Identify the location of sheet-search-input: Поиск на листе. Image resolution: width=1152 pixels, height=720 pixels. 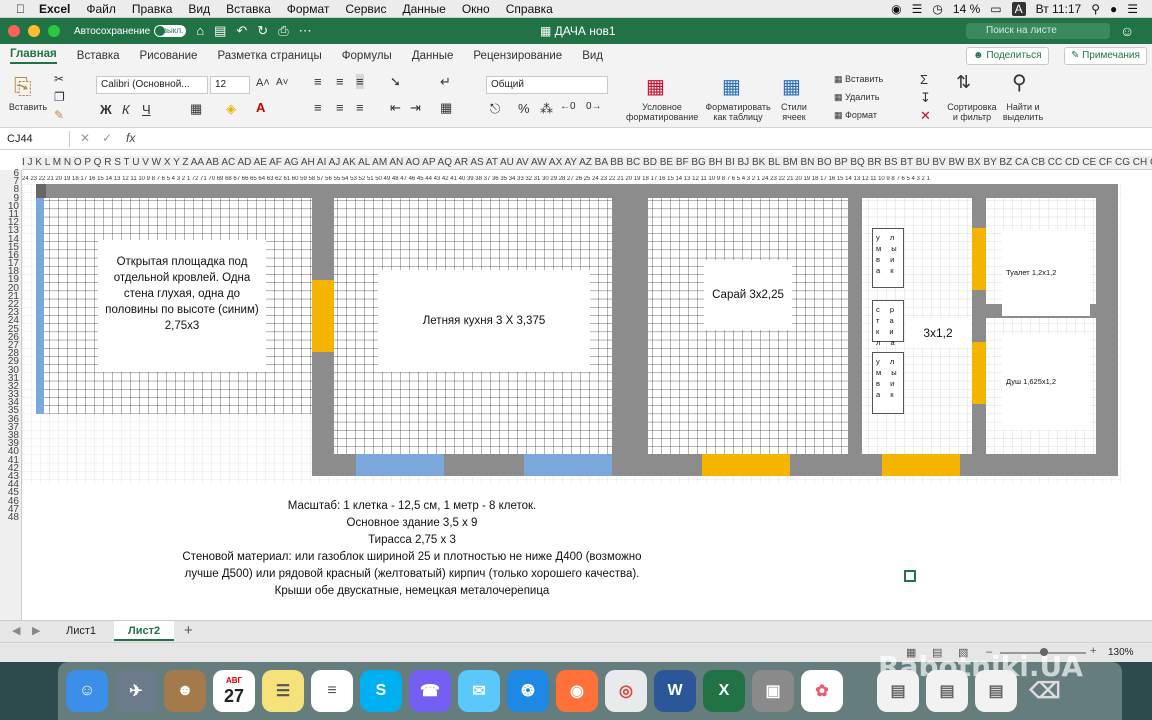
(1038, 31).